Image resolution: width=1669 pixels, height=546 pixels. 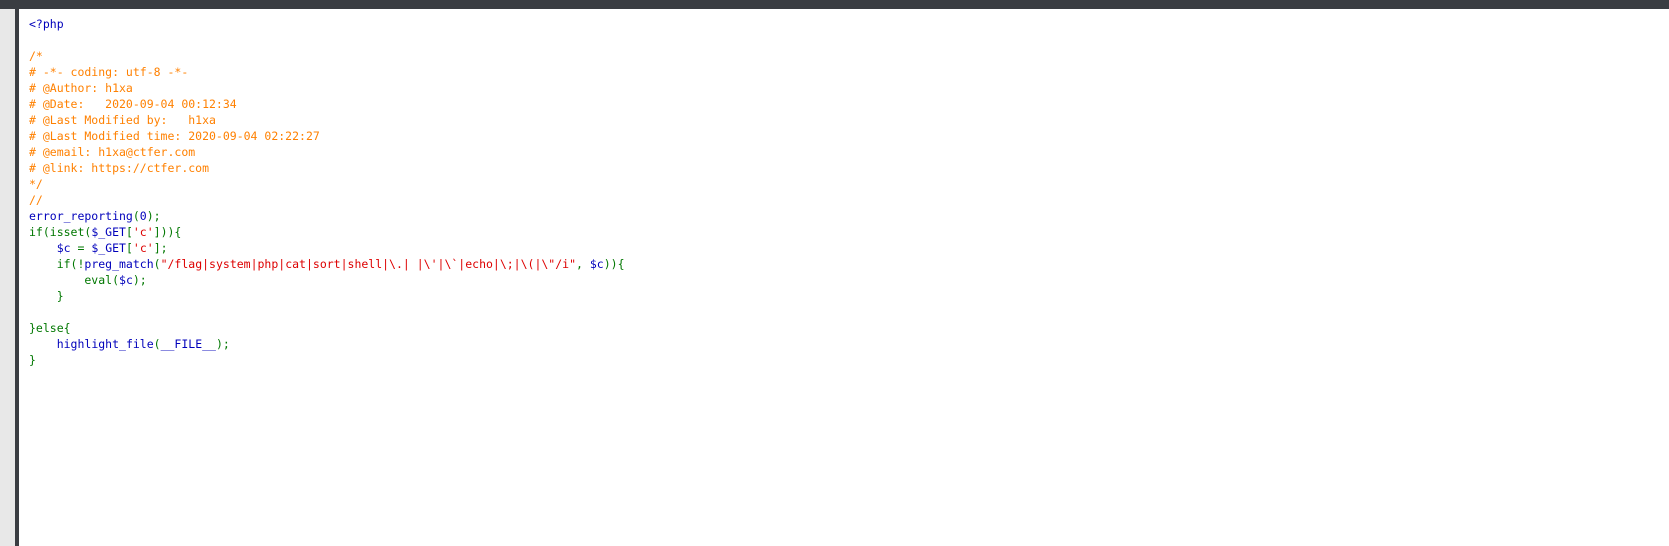 I want to click on code-token: __FILE__, so click(x=188, y=344).